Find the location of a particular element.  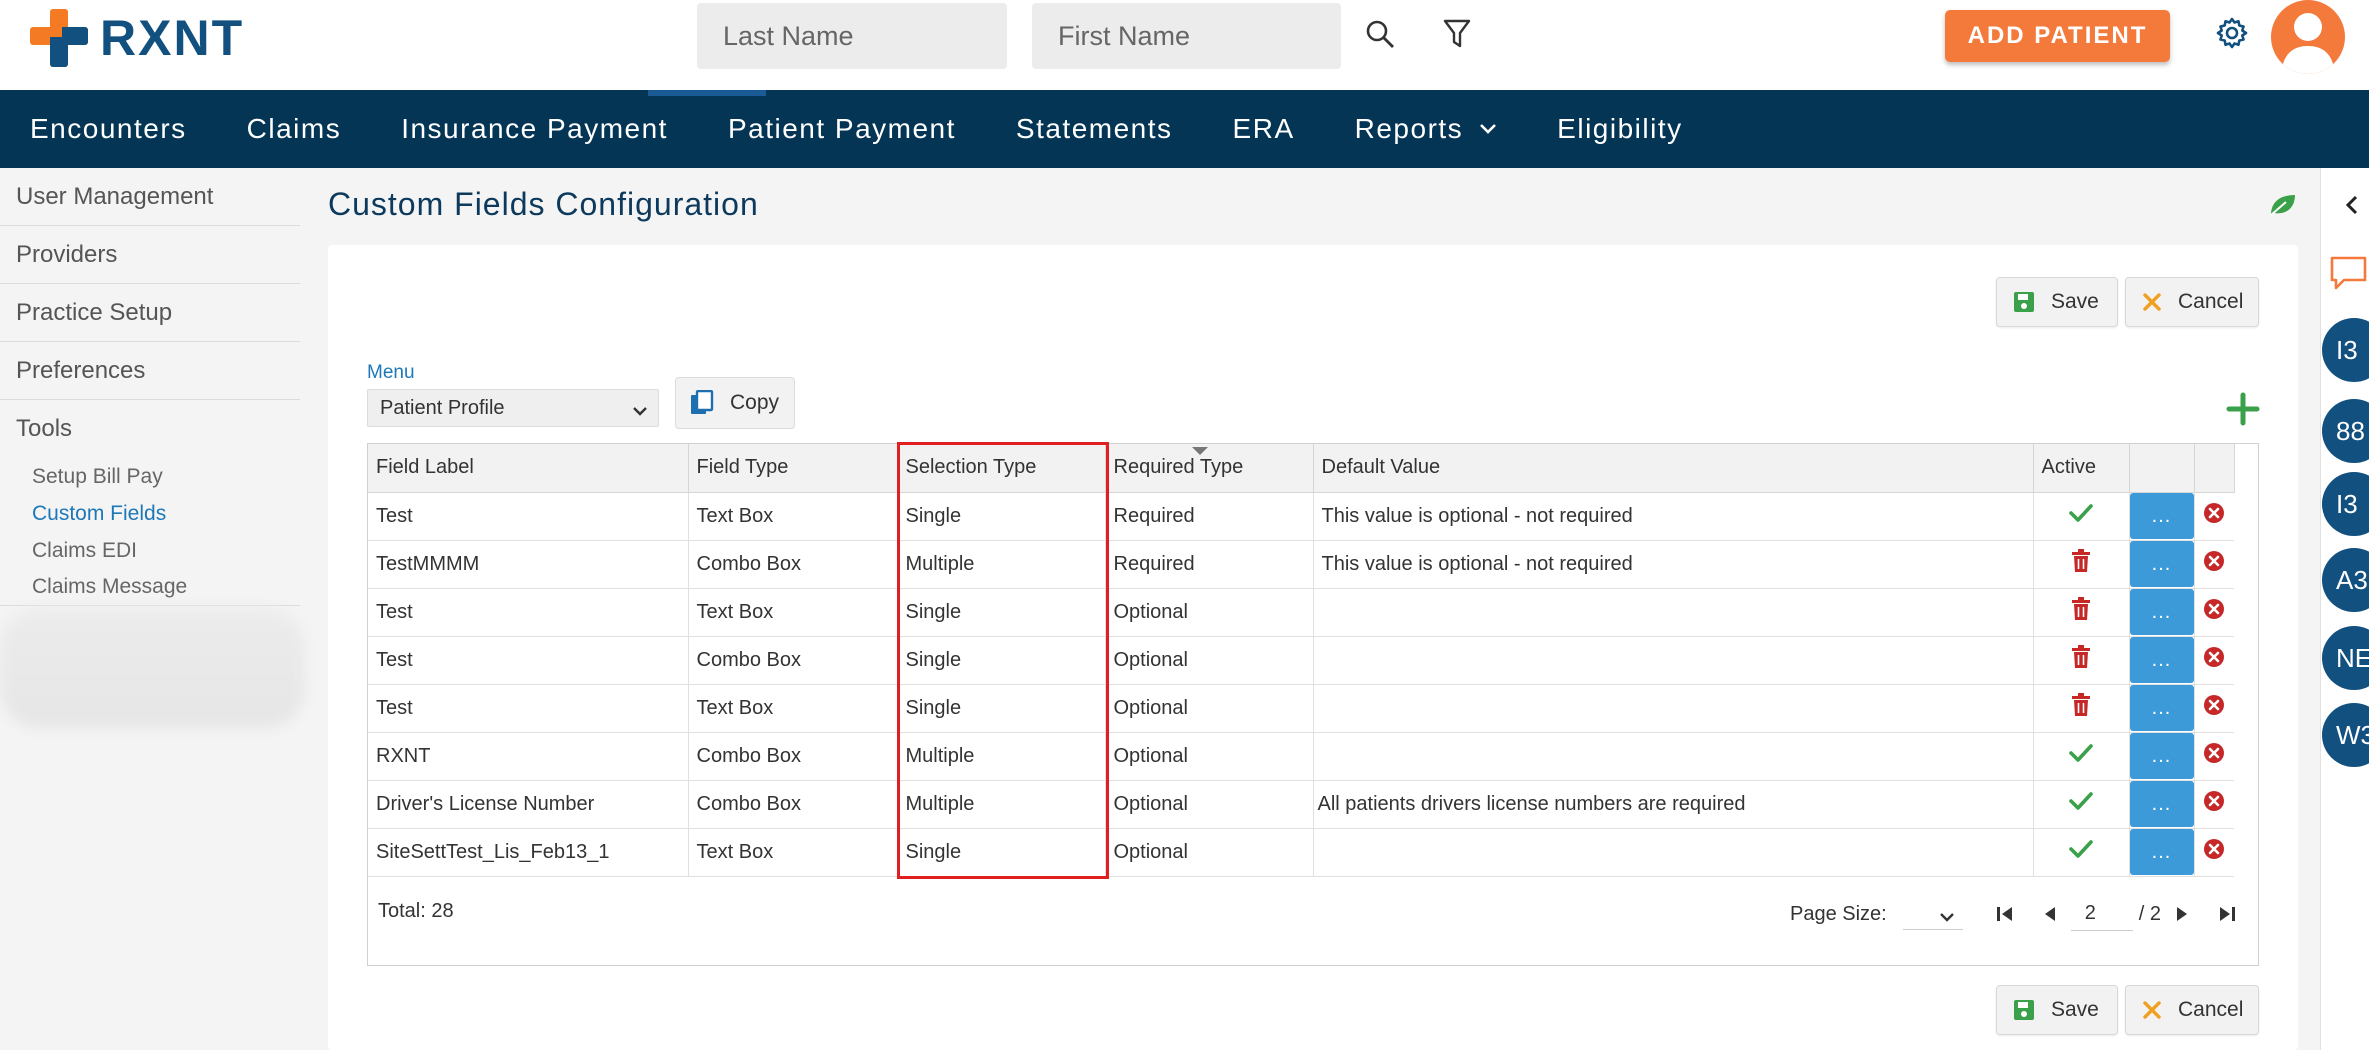

first-page-icon is located at coordinates (2005, 914).